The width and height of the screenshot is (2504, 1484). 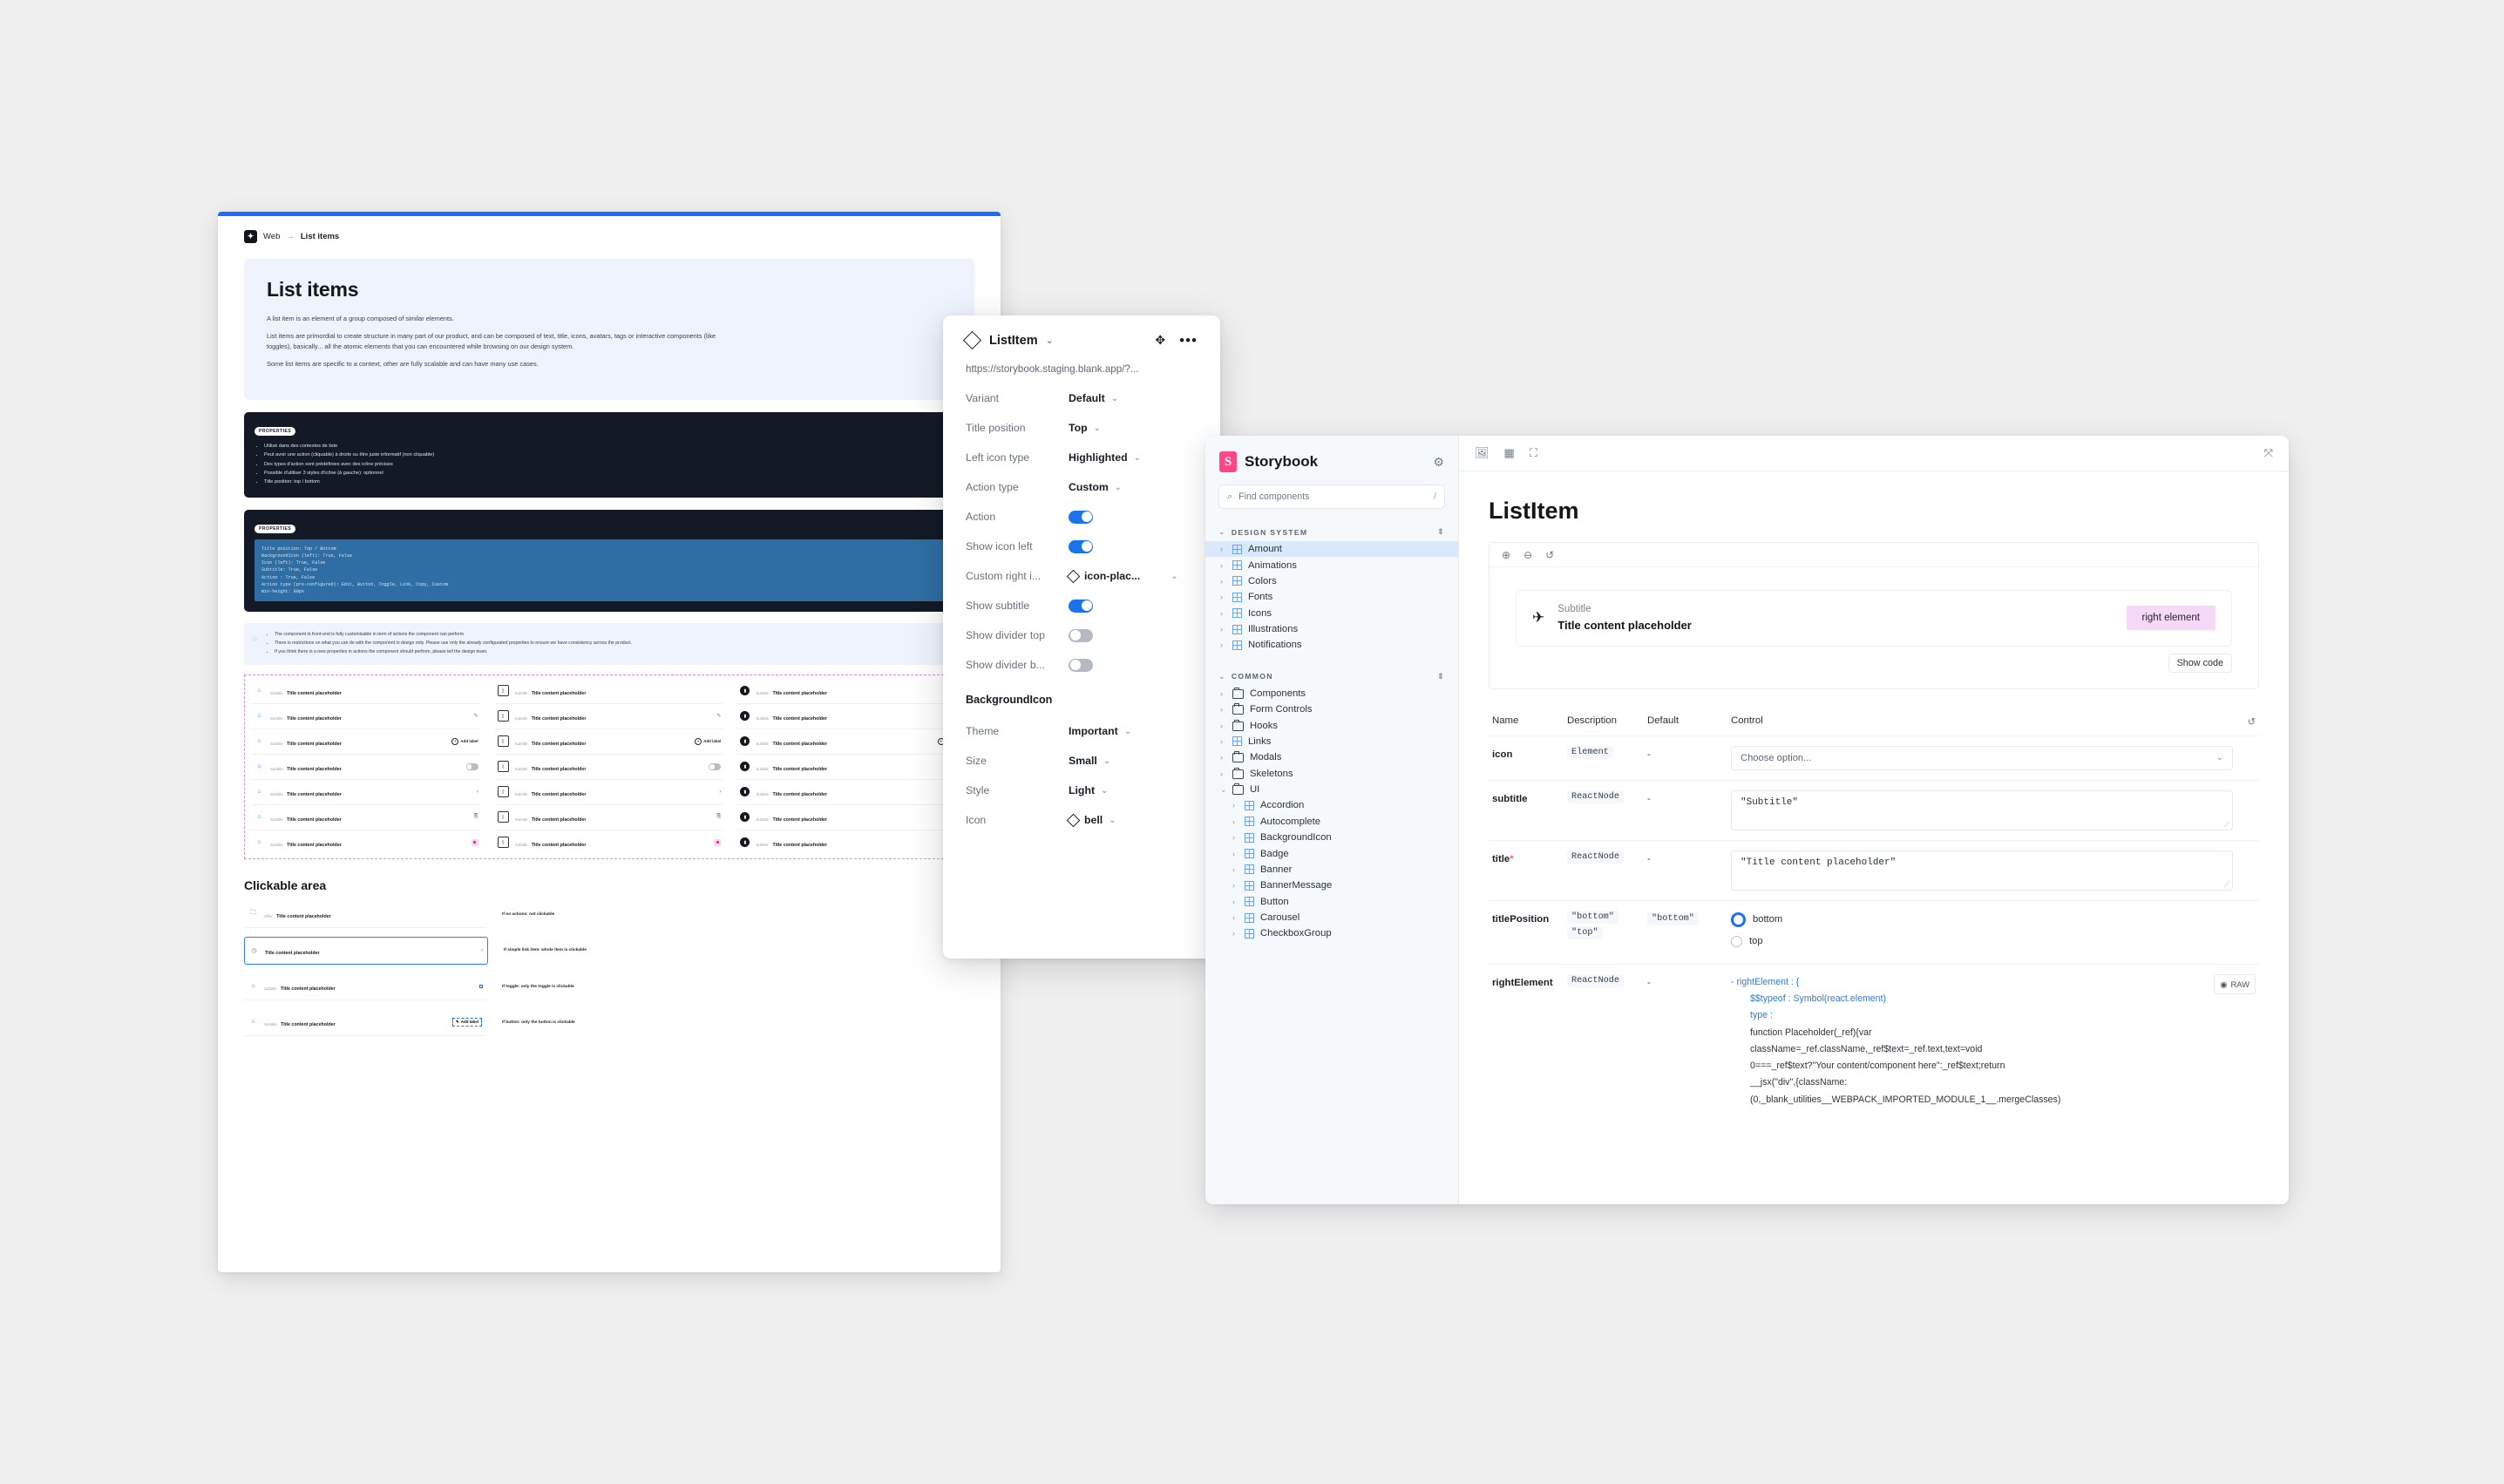 What do you see at coordinates (366, 817) in the screenshot?
I see `table-row: ⌂ Subtitle Title content placeholder ⎘` at bounding box center [366, 817].